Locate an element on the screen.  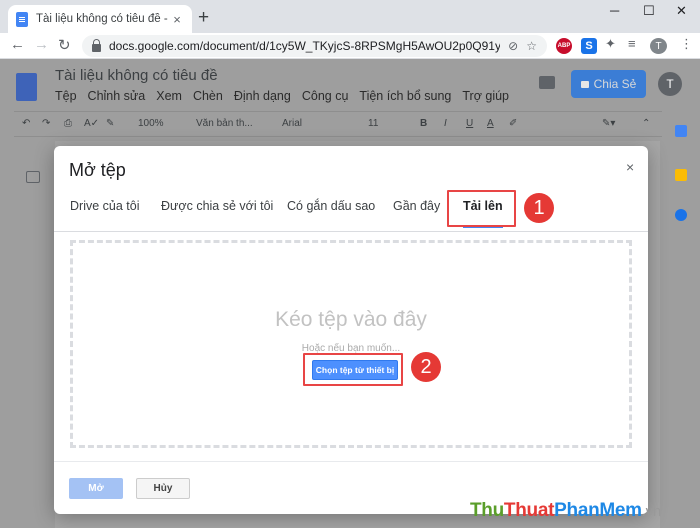
tracking-blocked-icon: ⊘ is located at coordinates (513, 46).